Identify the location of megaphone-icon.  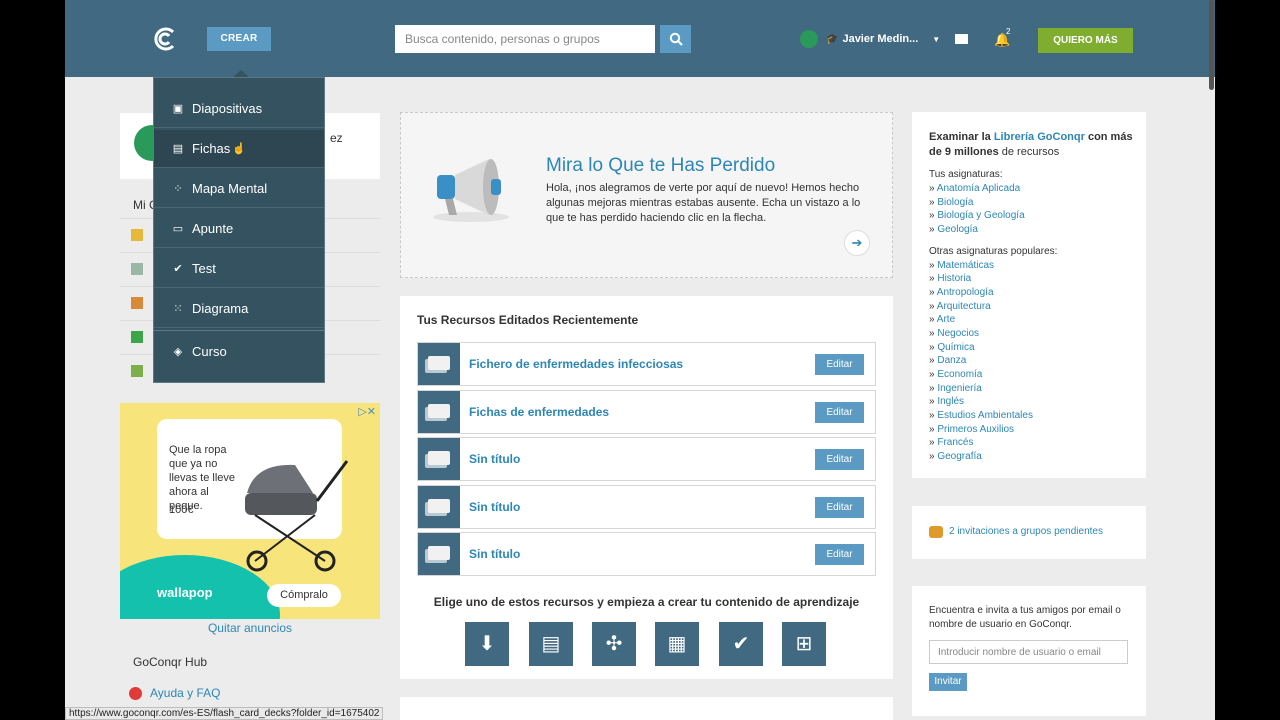
(471, 190).